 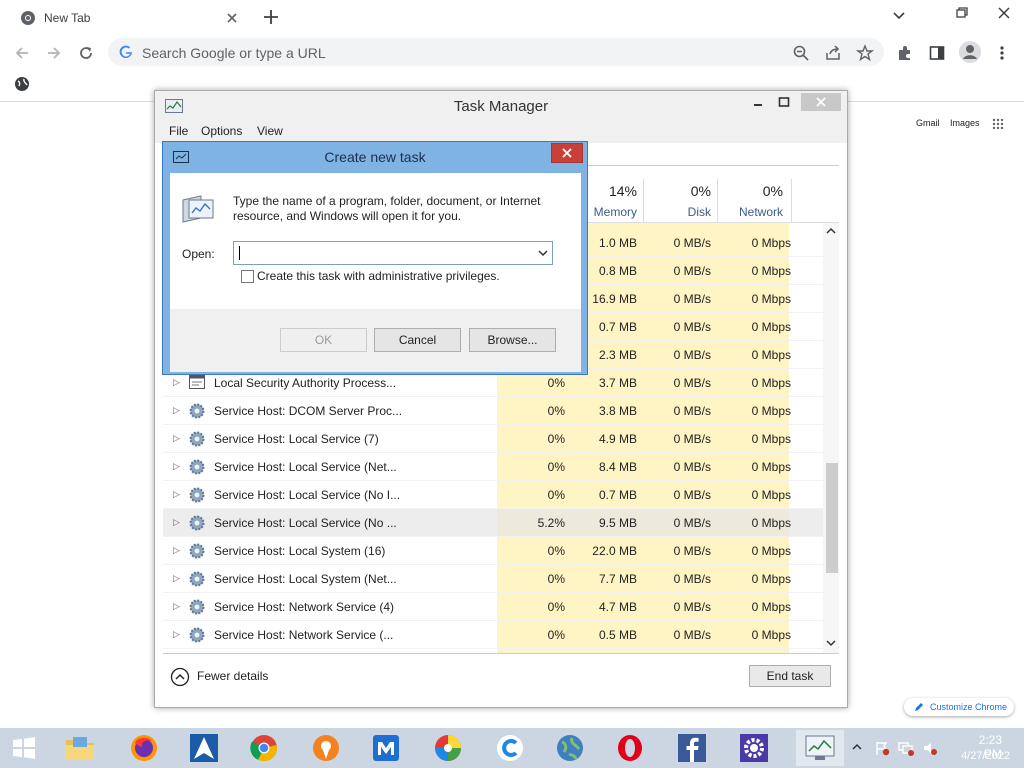 What do you see at coordinates (271, 17) in the screenshot?
I see `new-tab-plus-icon` at bounding box center [271, 17].